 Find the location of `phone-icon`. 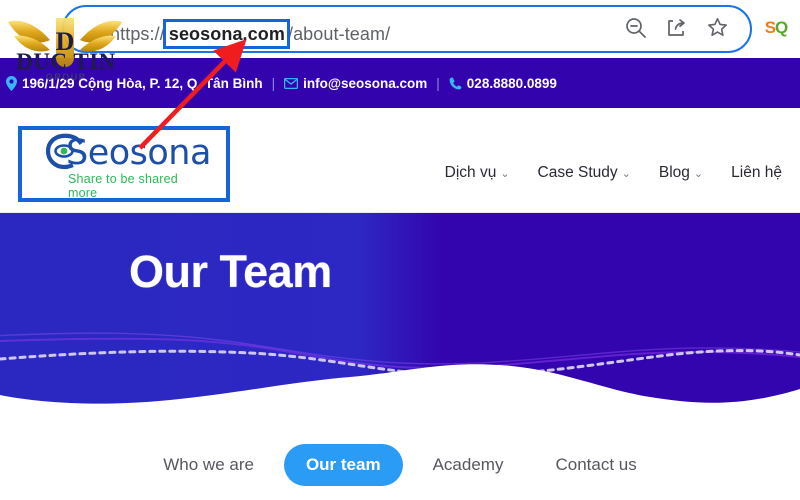

phone-icon is located at coordinates (455, 83).